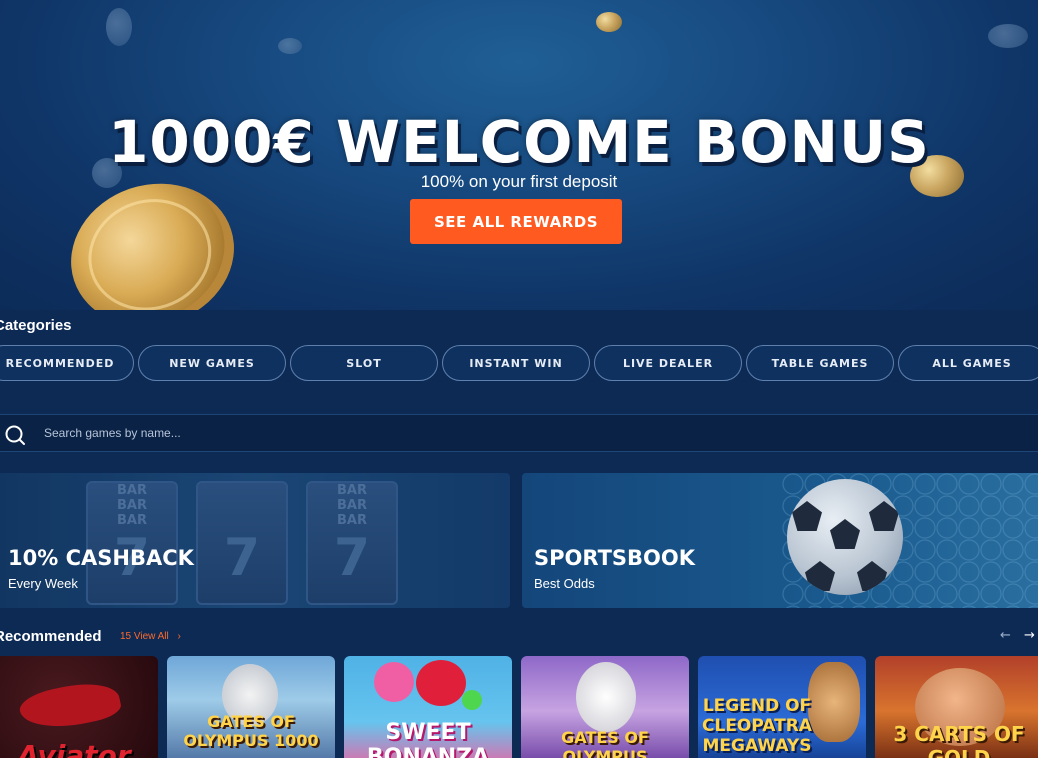  Describe the element at coordinates (516, 363) in the screenshot. I see `category-instant-win: INSTANT WIN` at that location.